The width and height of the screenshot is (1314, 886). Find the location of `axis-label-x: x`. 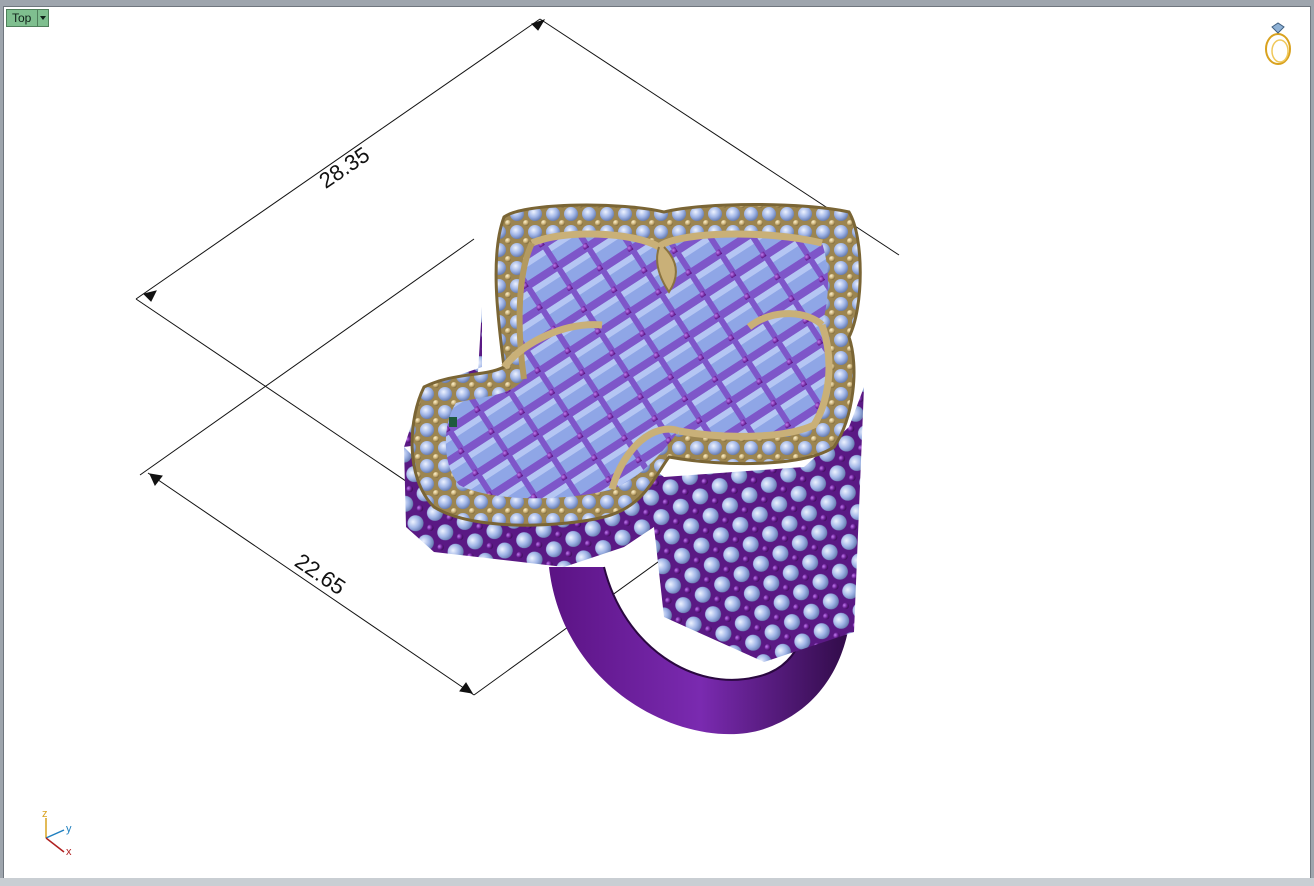

axis-label-x: x is located at coordinates (69, 851).